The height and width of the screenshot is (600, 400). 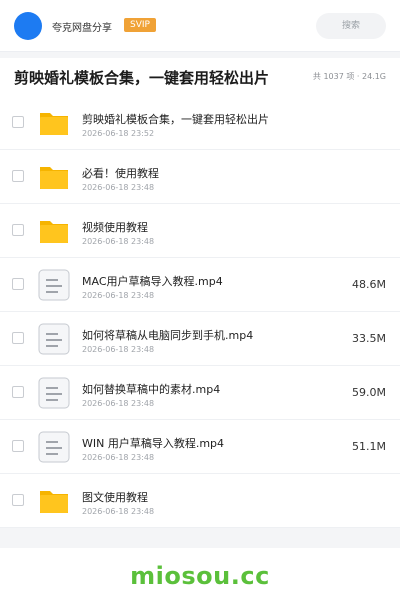 What do you see at coordinates (175, 119) in the screenshot?
I see `file-name: 剪映婚礼模板合集，一键套用轻松出片` at bounding box center [175, 119].